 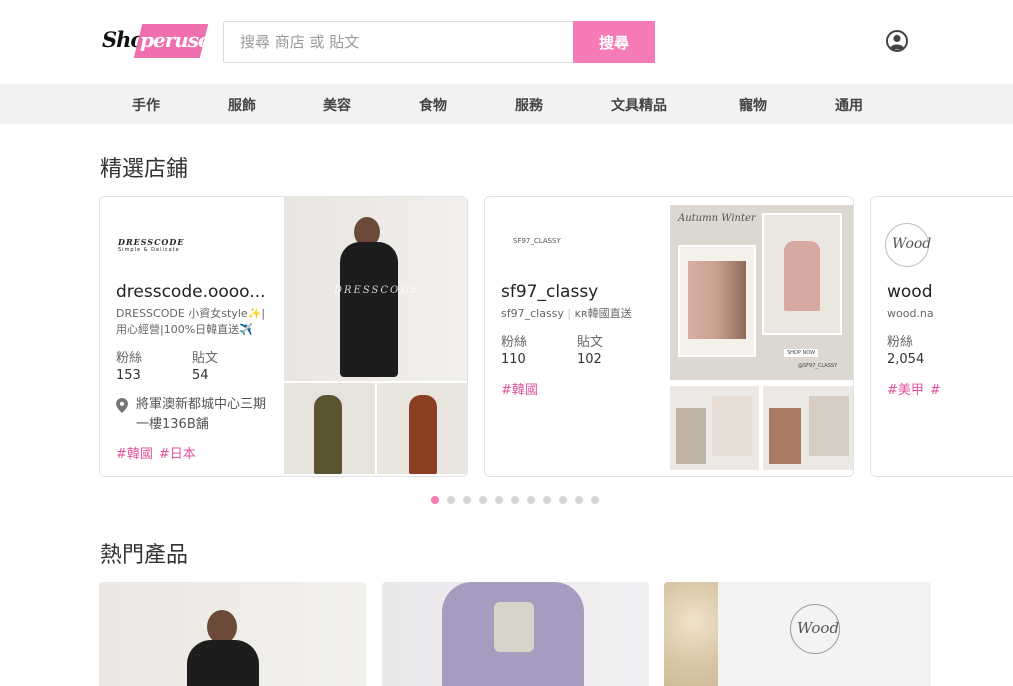 I want to click on logo: Shop peruse, so click(x=155, y=41).